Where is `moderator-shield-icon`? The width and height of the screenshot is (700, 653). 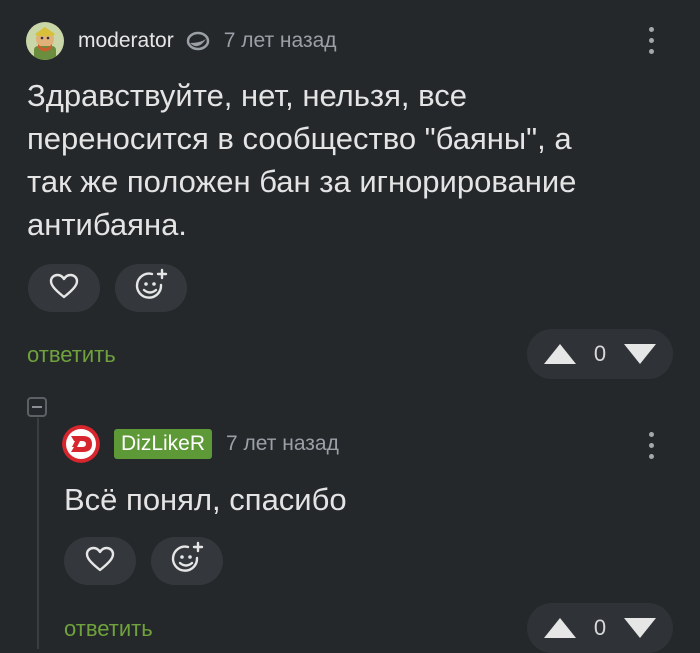 moderator-shield-icon is located at coordinates (198, 41).